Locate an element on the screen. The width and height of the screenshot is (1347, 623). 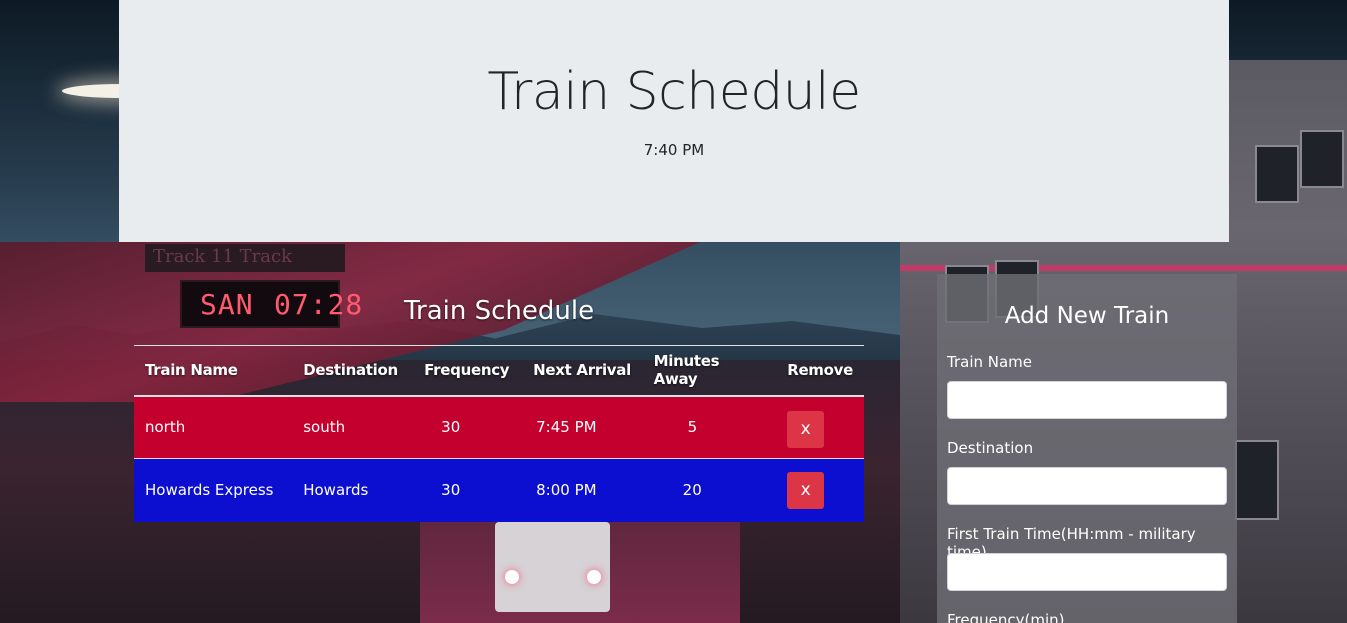
first-train-time-input is located at coordinates (1087, 572).